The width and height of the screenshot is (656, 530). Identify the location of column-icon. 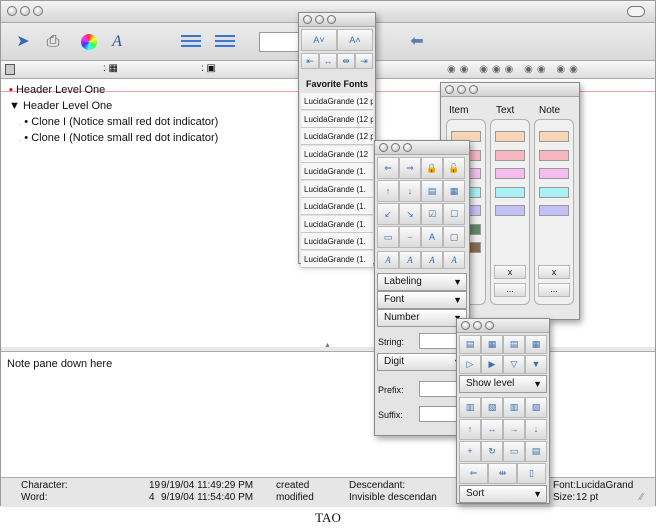
(10, 69).